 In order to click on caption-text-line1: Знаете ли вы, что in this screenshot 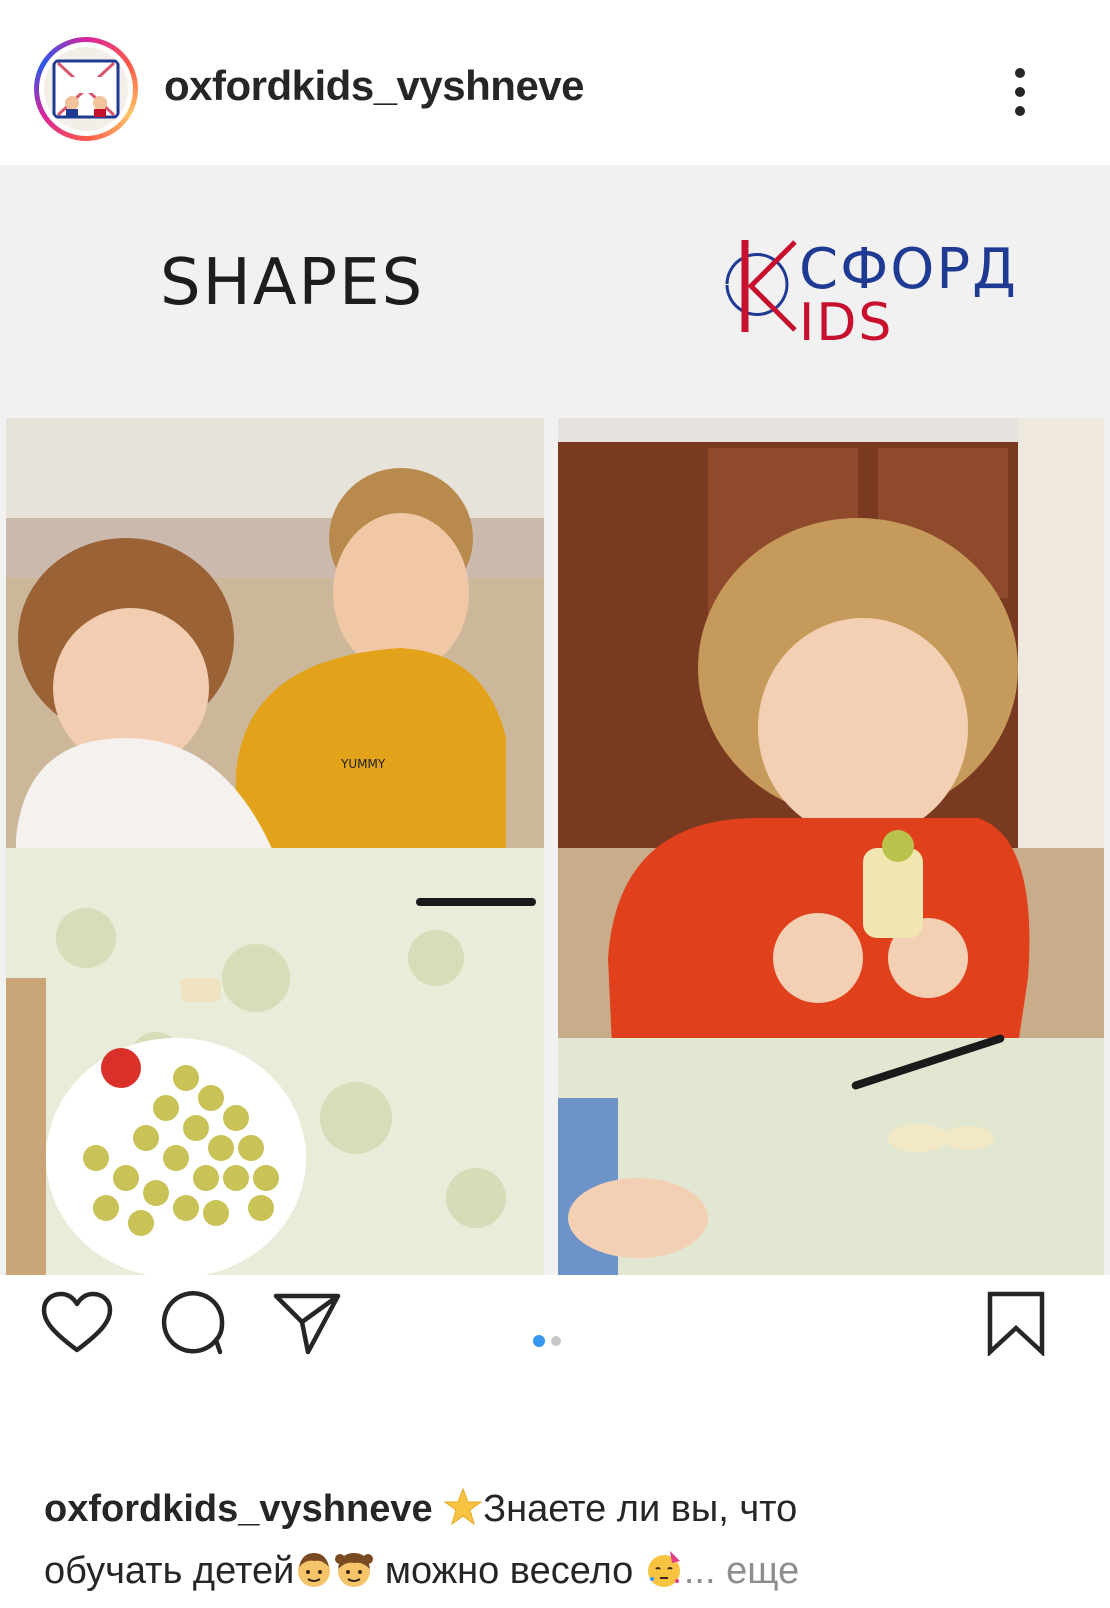, I will do `click(640, 1509)`.